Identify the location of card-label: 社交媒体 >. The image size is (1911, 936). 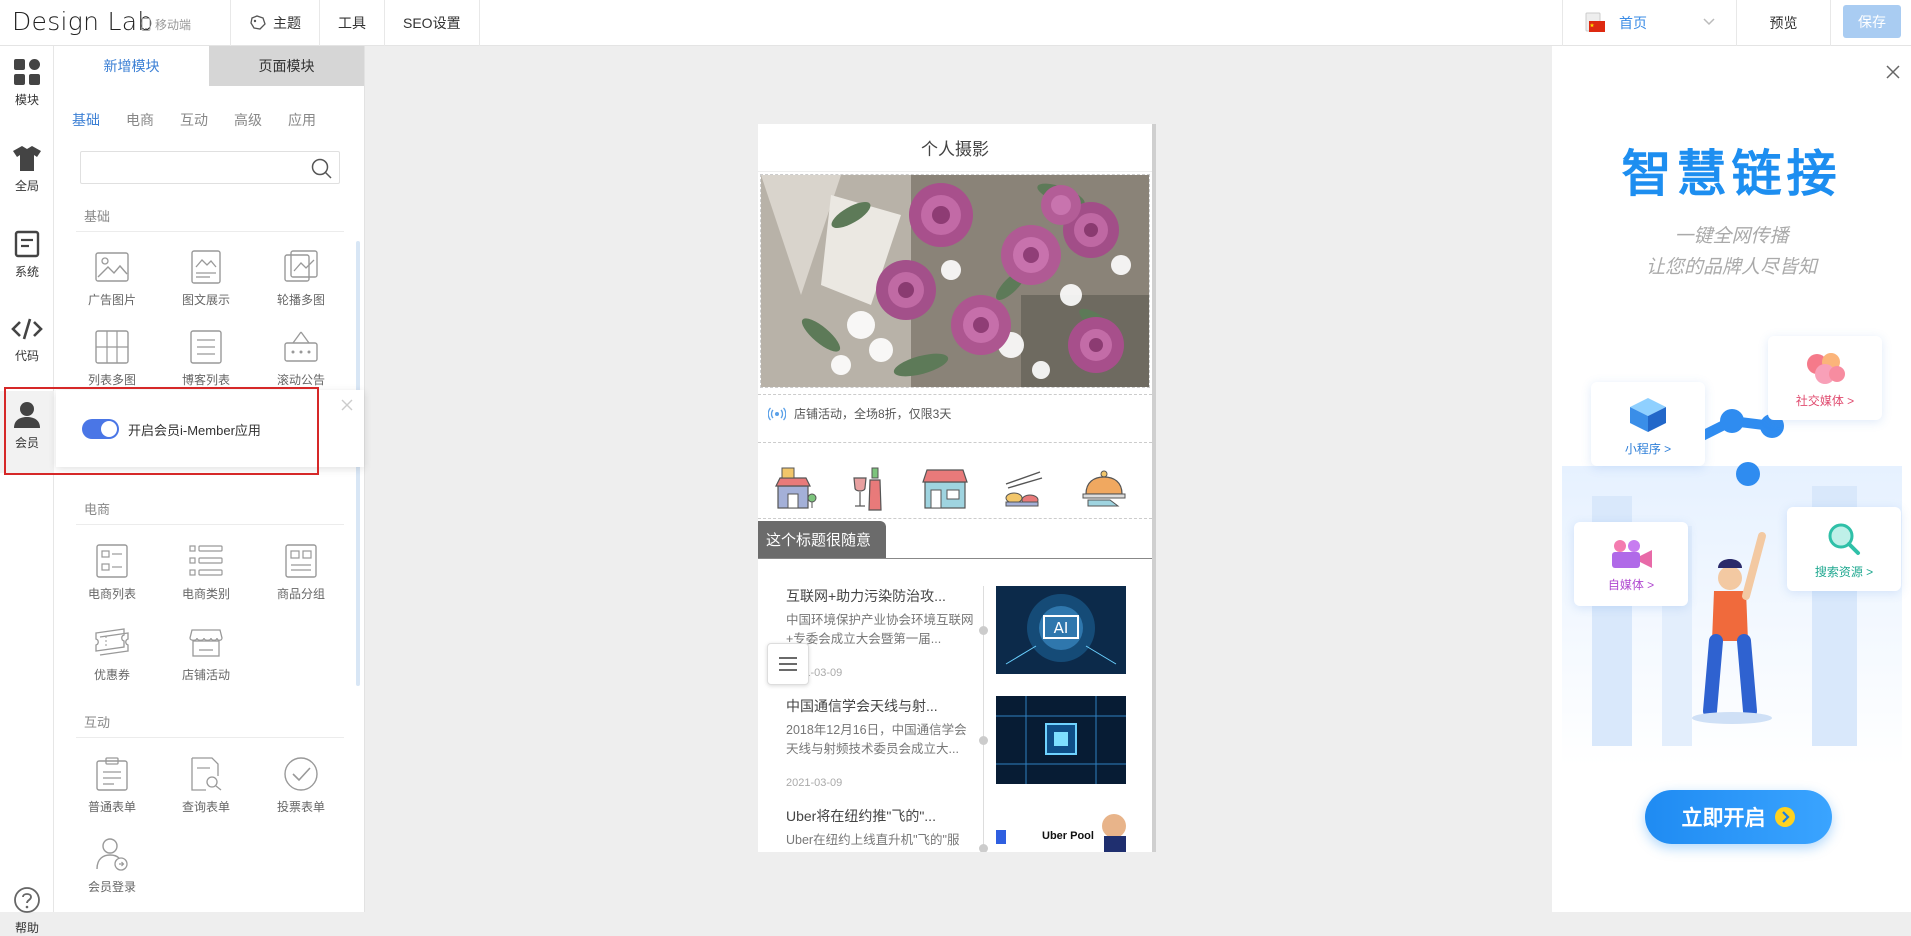
(1825, 401).